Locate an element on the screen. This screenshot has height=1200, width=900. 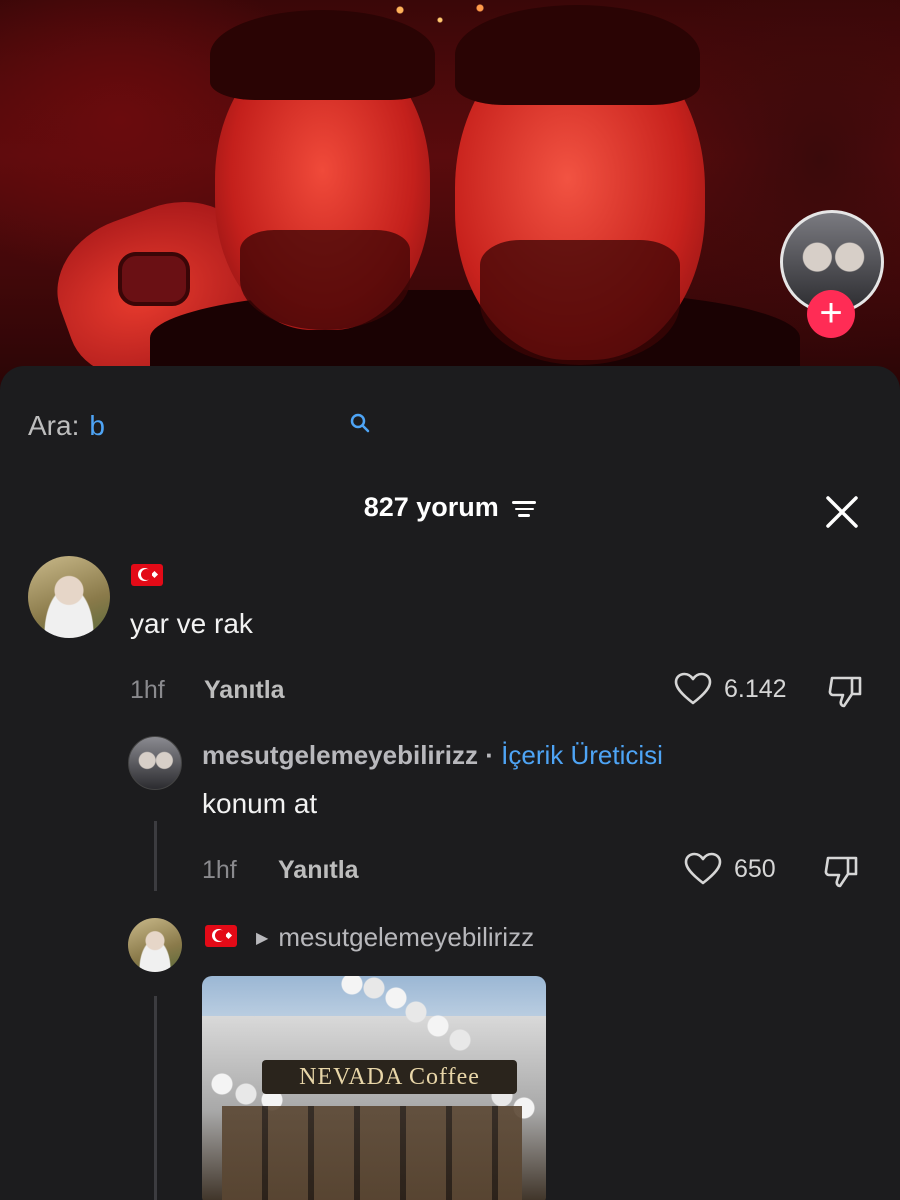
like-count: 650 is located at coordinates (755, 868).